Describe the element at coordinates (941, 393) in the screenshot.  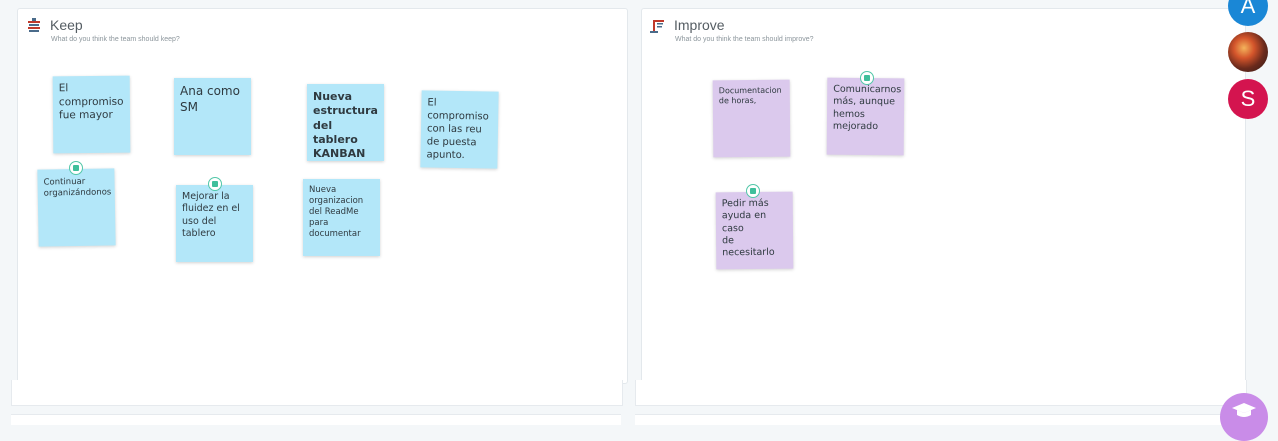
I see `improve-footer` at that location.